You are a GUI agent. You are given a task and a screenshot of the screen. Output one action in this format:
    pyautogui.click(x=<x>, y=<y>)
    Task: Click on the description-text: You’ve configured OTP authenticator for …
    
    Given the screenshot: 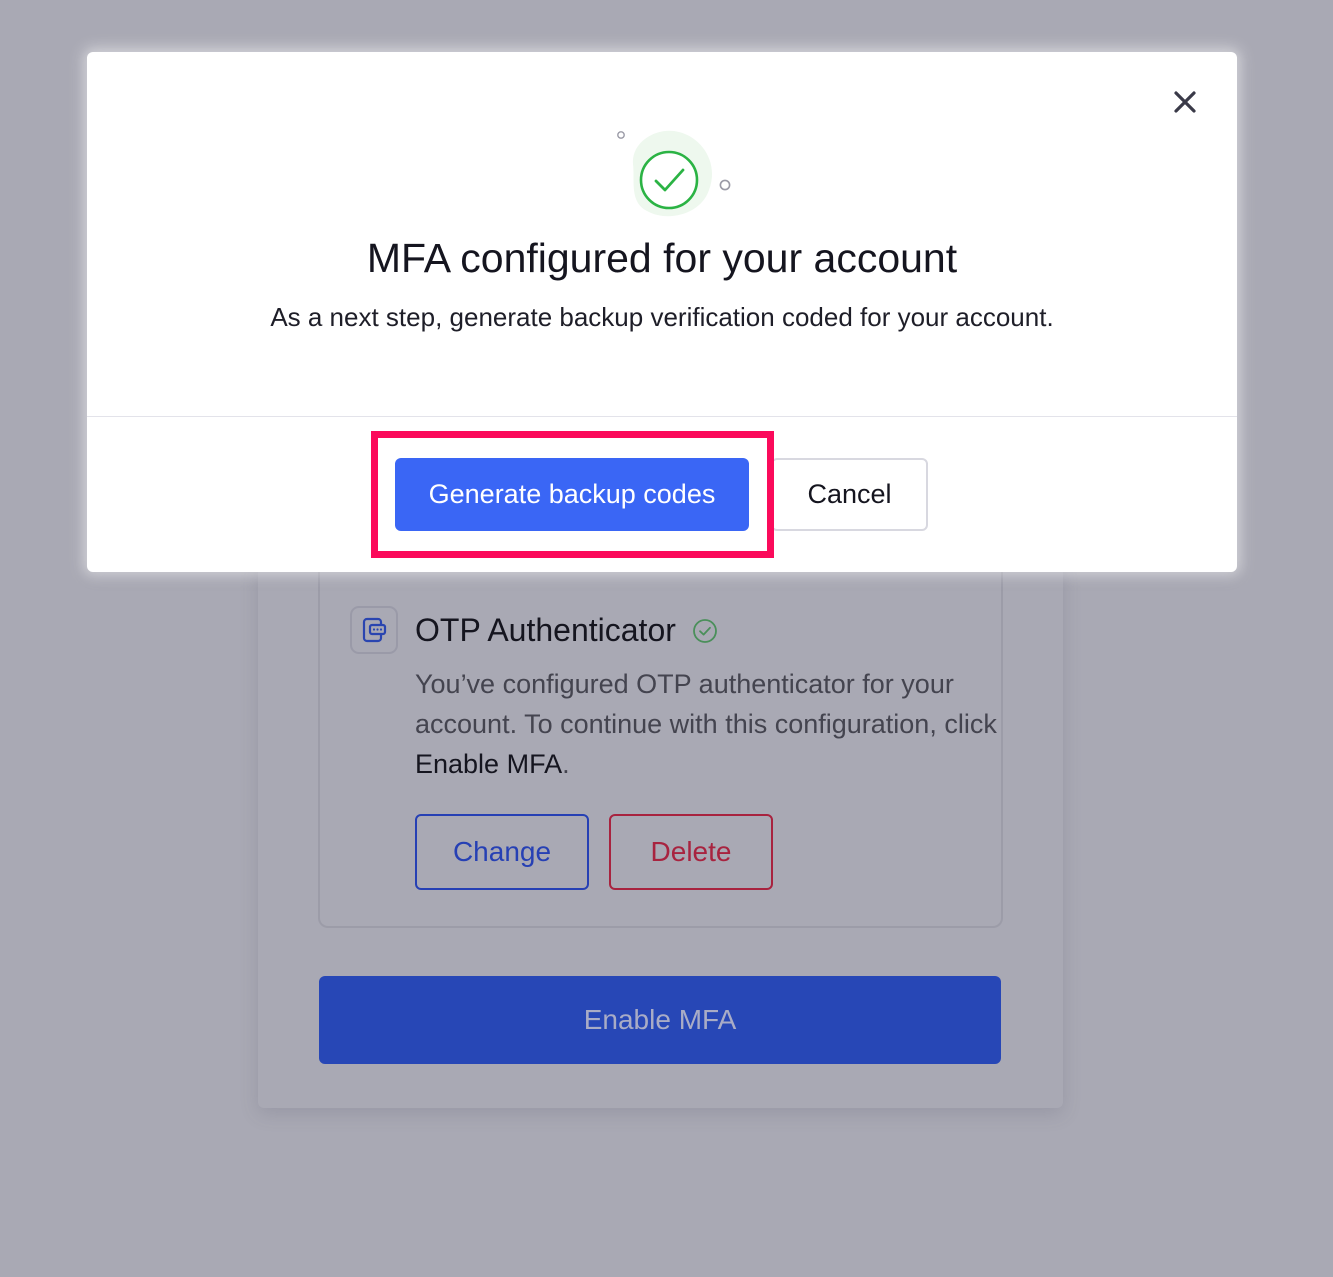 What is the action you would take?
    pyautogui.click(x=706, y=704)
    